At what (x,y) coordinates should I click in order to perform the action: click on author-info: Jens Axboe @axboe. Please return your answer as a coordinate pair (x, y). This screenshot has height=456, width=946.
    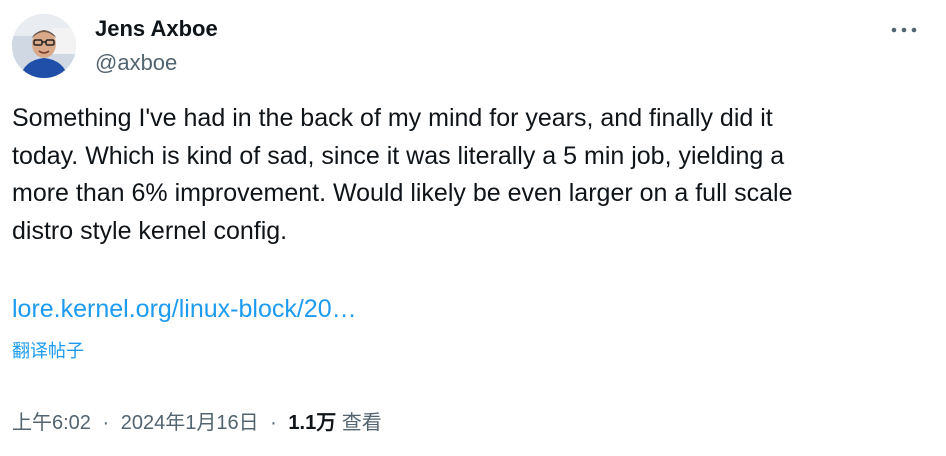
    Looking at the image, I should click on (156, 46).